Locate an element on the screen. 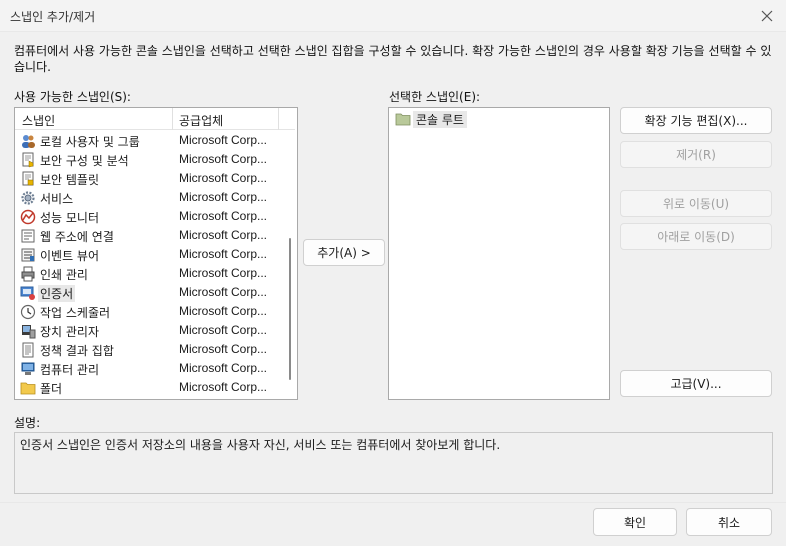  close-button is located at coordinates (767, 16).